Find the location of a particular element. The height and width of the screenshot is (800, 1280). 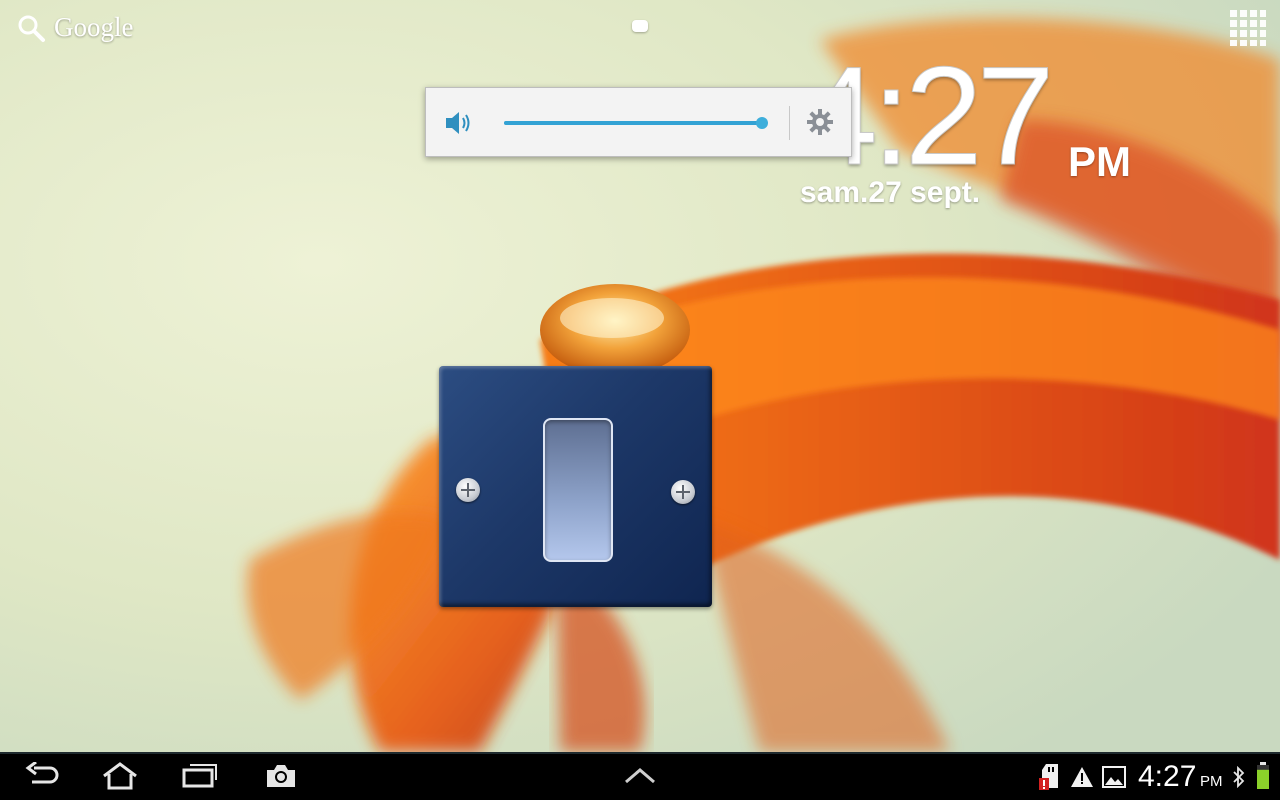

clock-date: sam.27 sept. is located at coordinates (890, 192).